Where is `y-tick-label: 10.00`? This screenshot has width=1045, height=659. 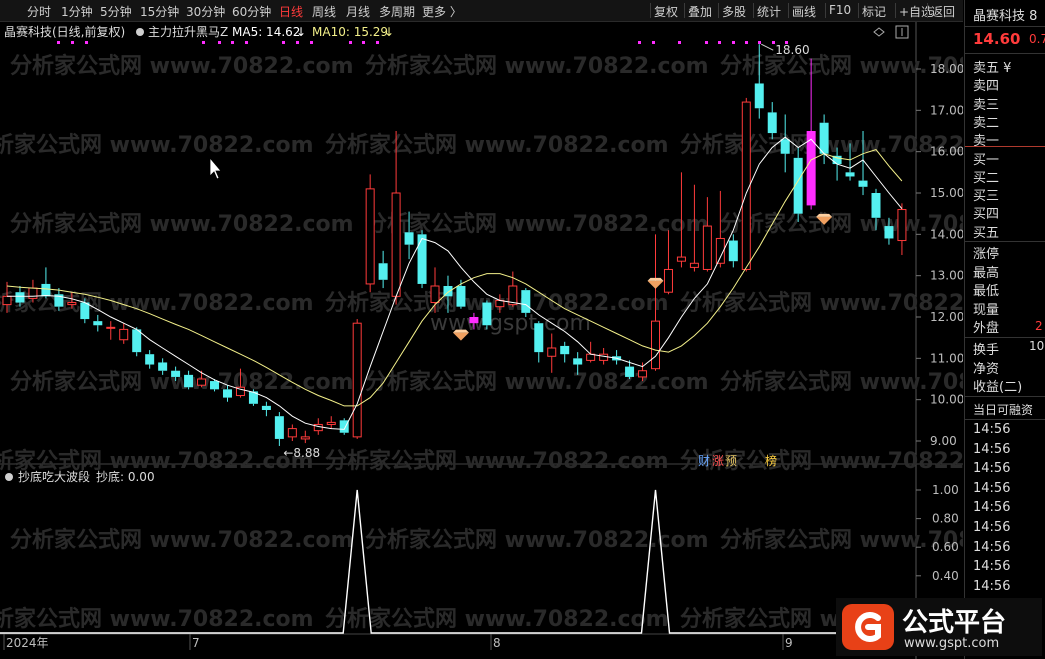 y-tick-label: 10.00 is located at coordinates (946, 400).